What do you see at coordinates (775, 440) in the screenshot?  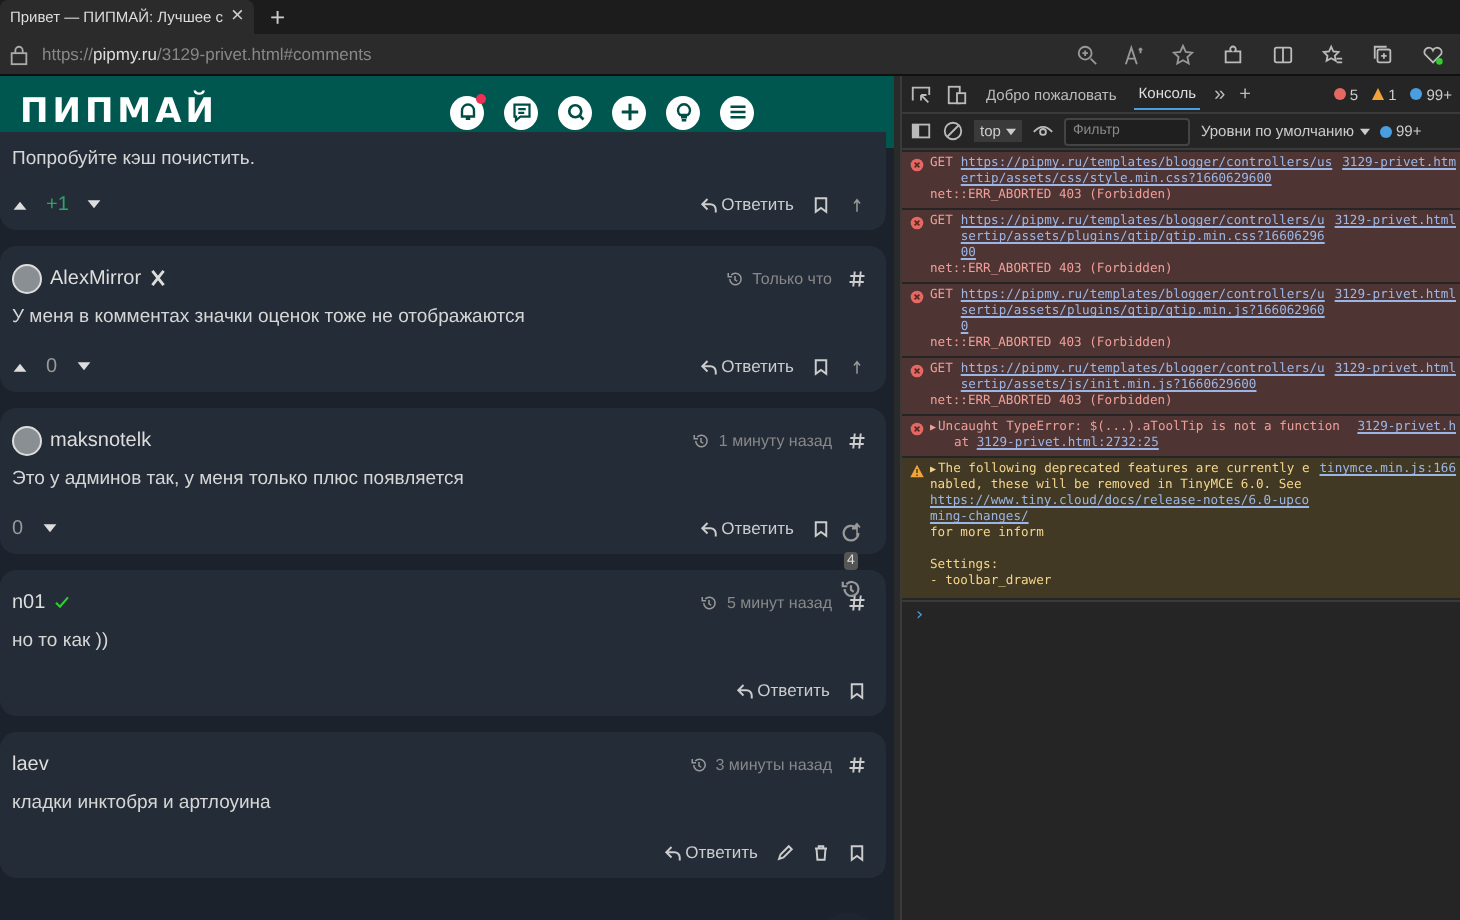 I see `comment-time: 1 минуту назад` at bounding box center [775, 440].